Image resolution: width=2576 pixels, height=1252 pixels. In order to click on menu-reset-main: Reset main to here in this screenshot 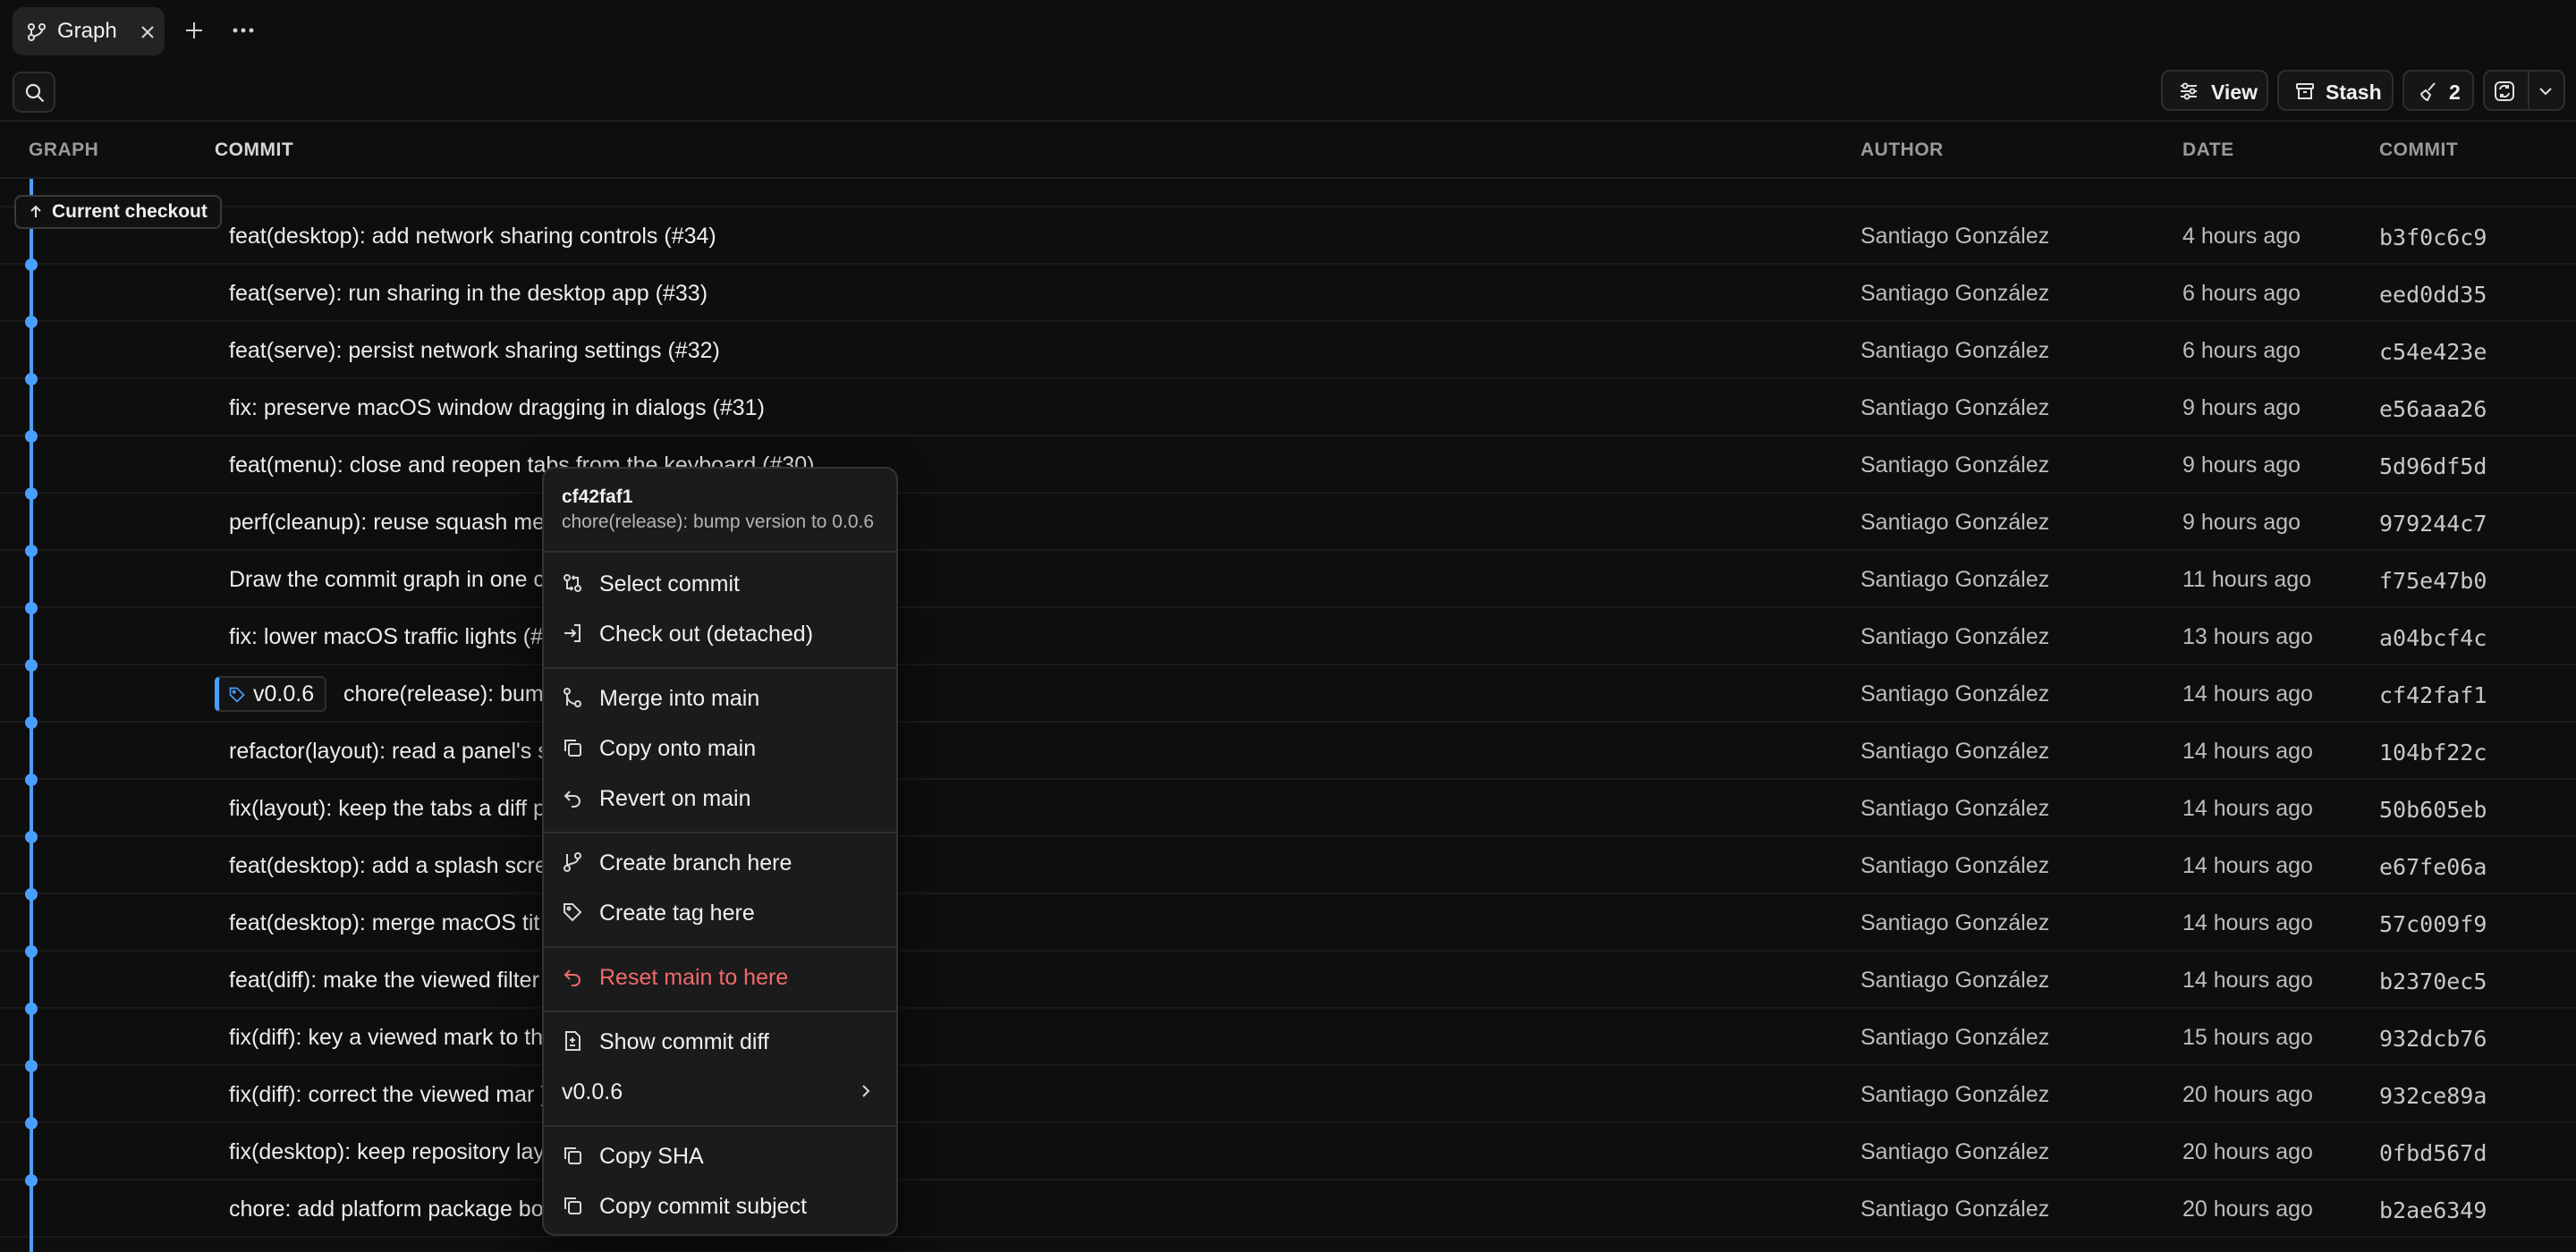, I will do `click(720, 976)`.